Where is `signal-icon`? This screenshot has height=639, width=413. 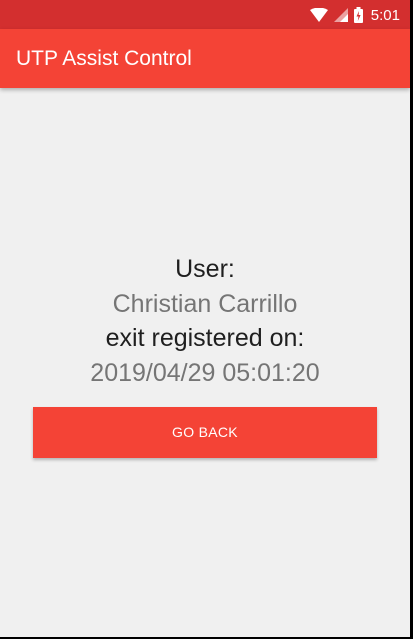
signal-icon is located at coordinates (340, 15).